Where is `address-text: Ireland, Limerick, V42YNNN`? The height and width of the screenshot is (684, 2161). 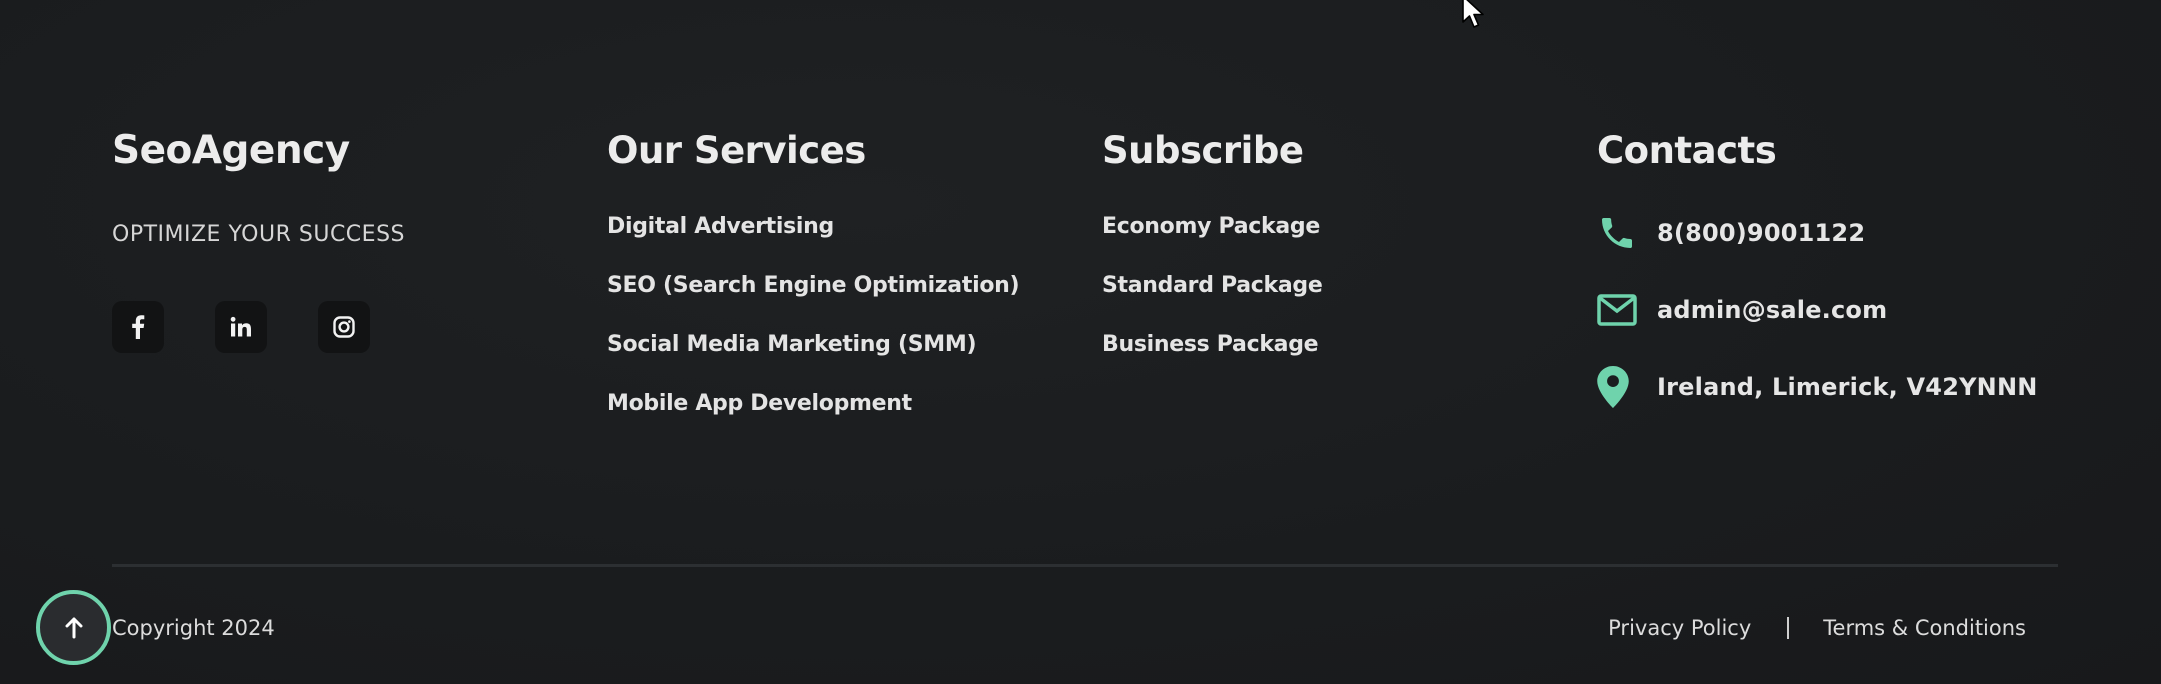
address-text: Ireland, Limerick, V42YNNN is located at coordinates (1847, 387).